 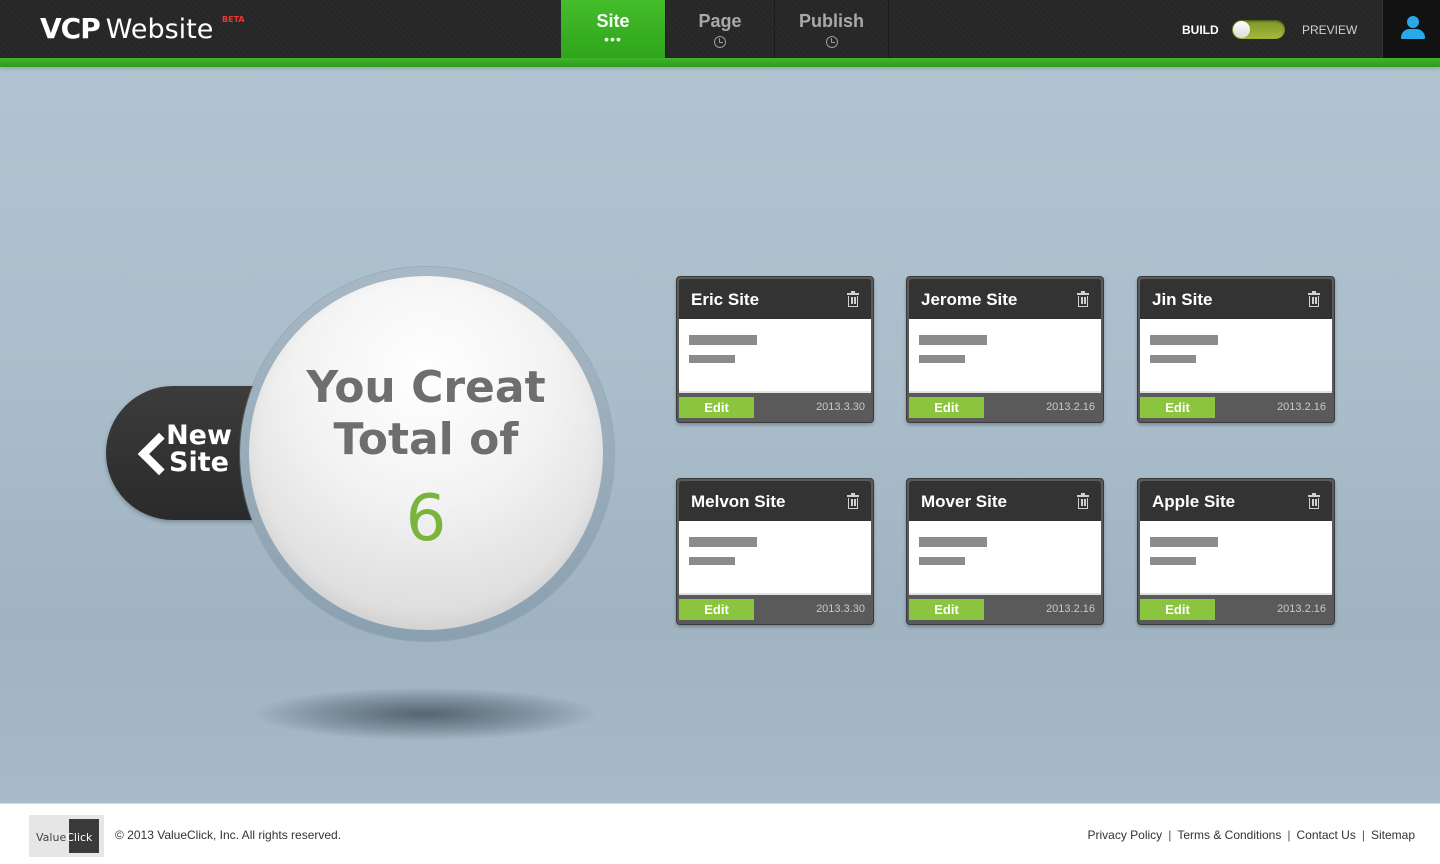 I want to click on site-card: Apple Site Edit 2013.2.16, so click(x=1236, y=551).